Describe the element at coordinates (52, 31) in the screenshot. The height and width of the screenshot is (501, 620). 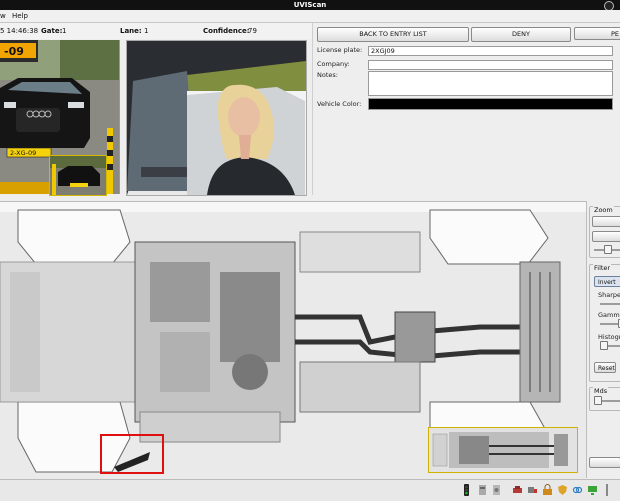
I see `gate-label: Gate:` at that location.